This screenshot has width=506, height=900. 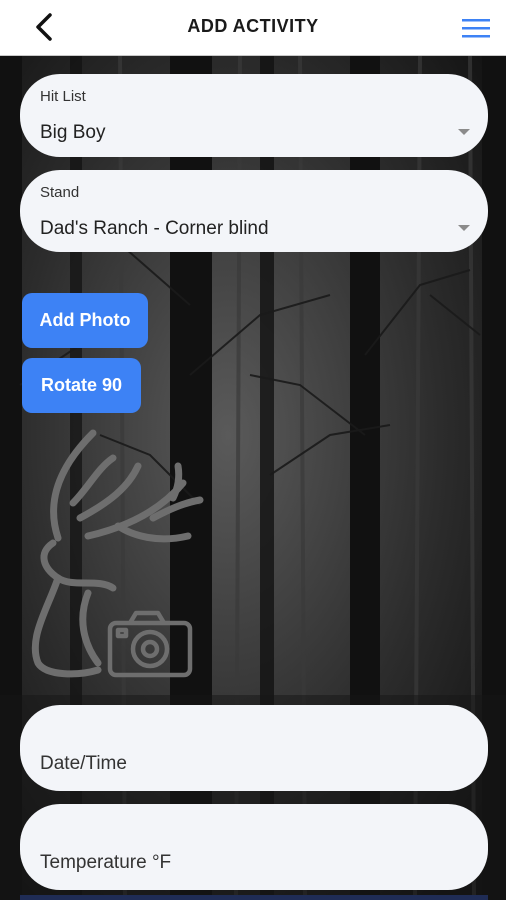 What do you see at coordinates (73, 132) in the screenshot?
I see `hit-list-value: Big Boy` at bounding box center [73, 132].